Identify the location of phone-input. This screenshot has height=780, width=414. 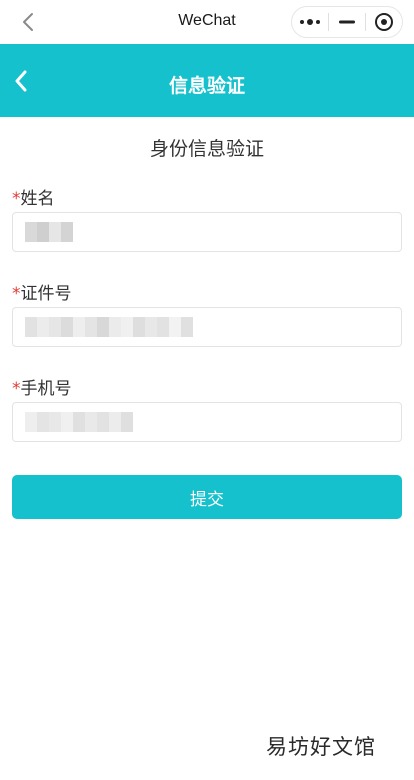
(207, 422).